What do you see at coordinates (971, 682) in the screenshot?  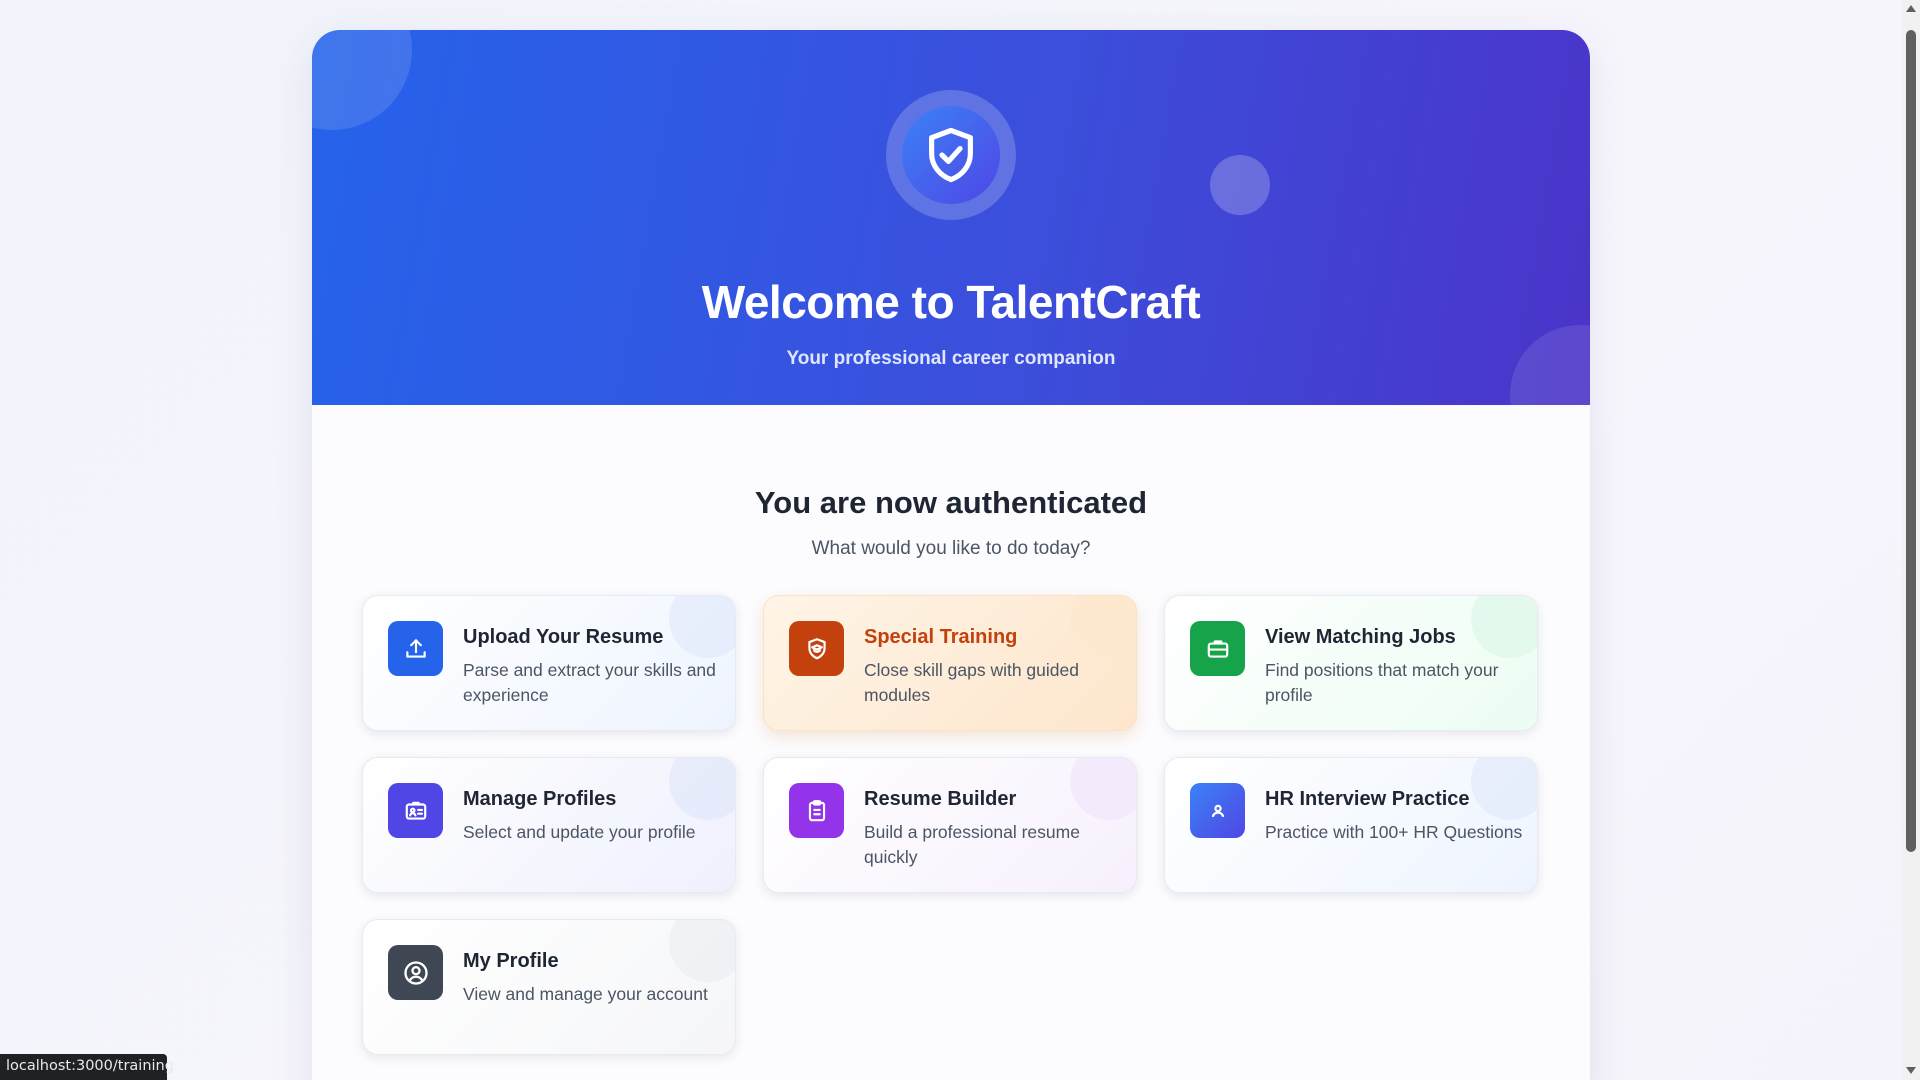 I see `card-description: Close skill gaps with guided modules` at bounding box center [971, 682].